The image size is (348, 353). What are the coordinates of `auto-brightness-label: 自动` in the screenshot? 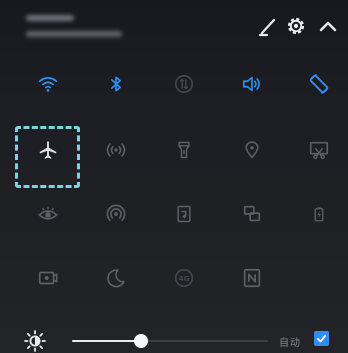 It's located at (290, 343).